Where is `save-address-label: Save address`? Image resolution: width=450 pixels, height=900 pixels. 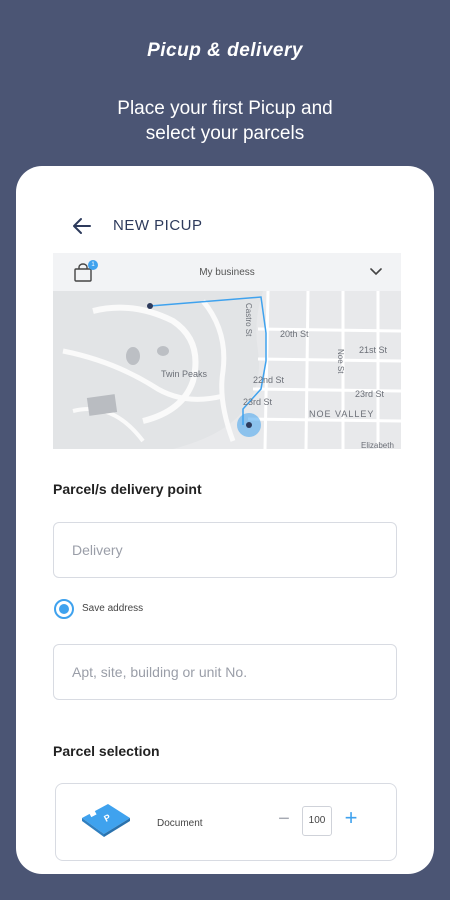
save-address-label: Save address is located at coordinates (113, 608).